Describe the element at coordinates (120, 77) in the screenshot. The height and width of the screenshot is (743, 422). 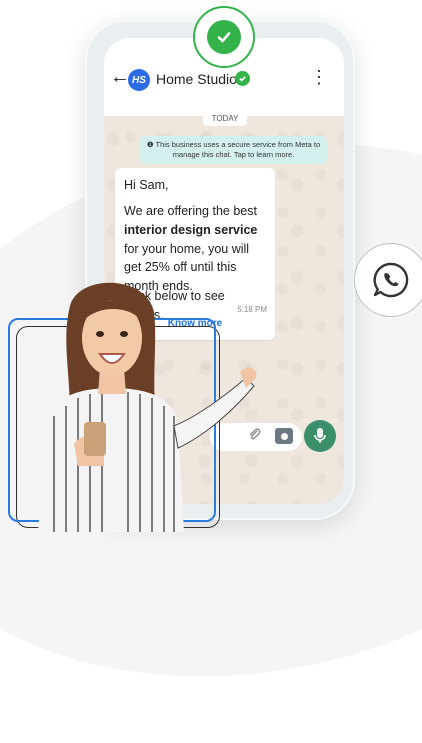
I see `back-arrow-icon: ←` at that location.